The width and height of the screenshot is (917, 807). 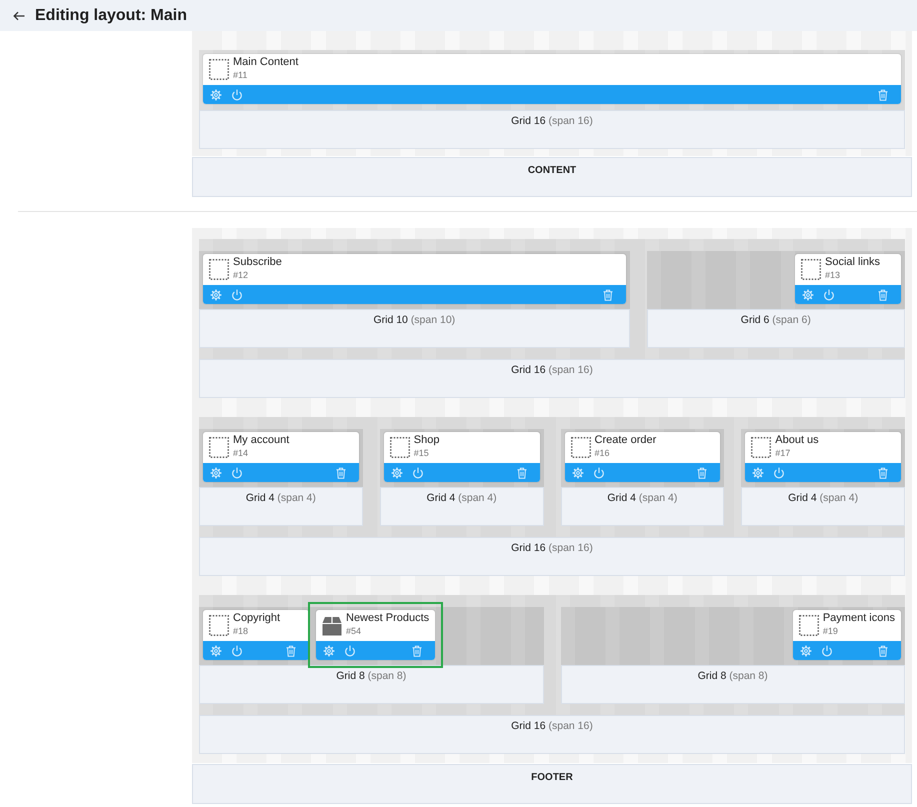 What do you see at coordinates (261, 440) in the screenshot?
I see `block-name: My account` at bounding box center [261, 440].